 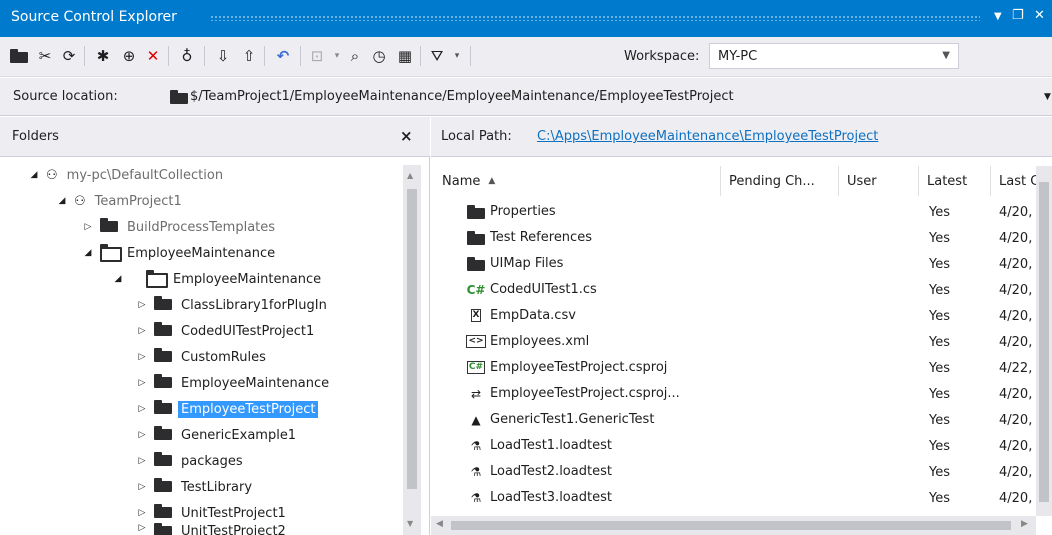 What do you see at coordinates (226, 331) in the screenshot?
I see `tree-item-codeduitestproject1: ▷ CodedUITestProject1` at bounding box center [226, 331].